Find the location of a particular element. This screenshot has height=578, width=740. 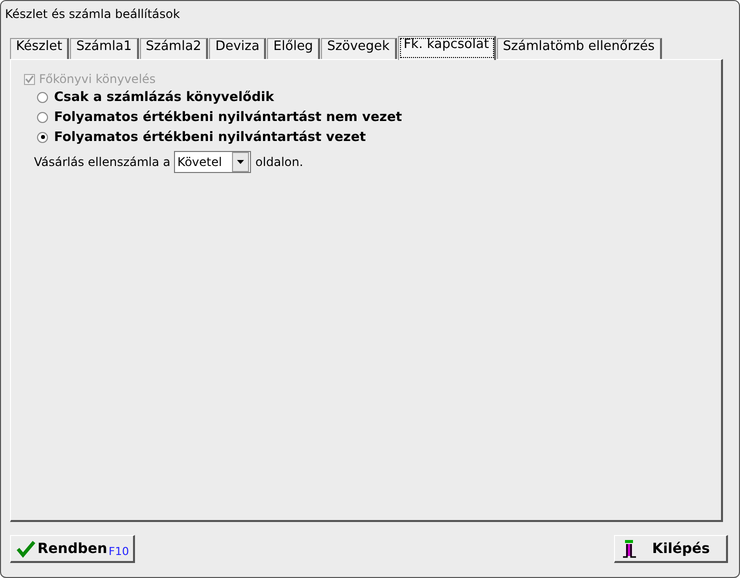

tab: Számlatömb ellenőrzés is located at coordinates (579, 48).